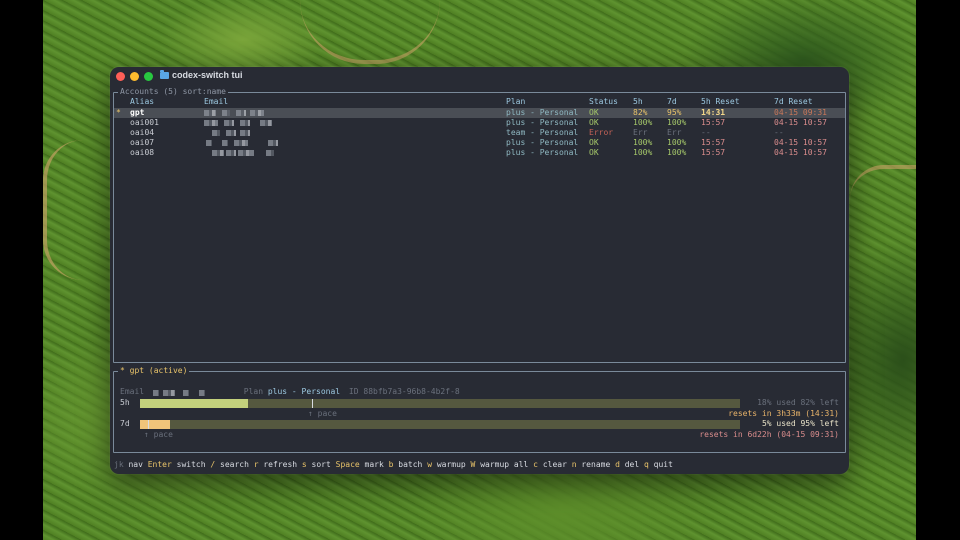 The image size is (960, 540). I want to click on account-id: ID 88bfb7a3-96b8-4b2f-8, so click(404, 391).